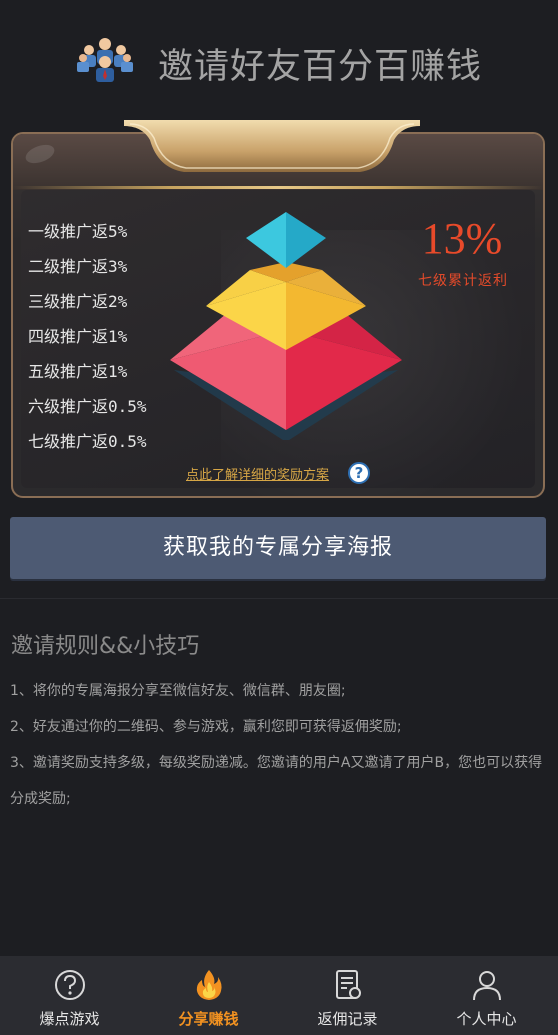 This screenshot has width=558, height=1035. I want to click on nav-item-share: 分享赚钱, so click(208, 995).